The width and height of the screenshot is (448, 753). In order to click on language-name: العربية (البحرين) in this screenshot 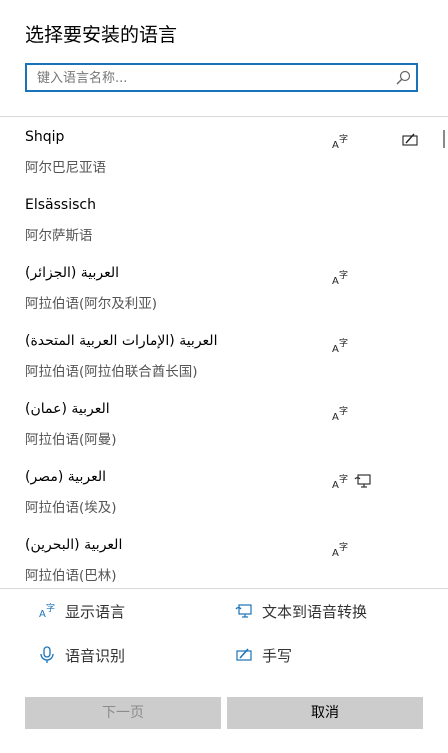, I will do `click(74, 545)`.